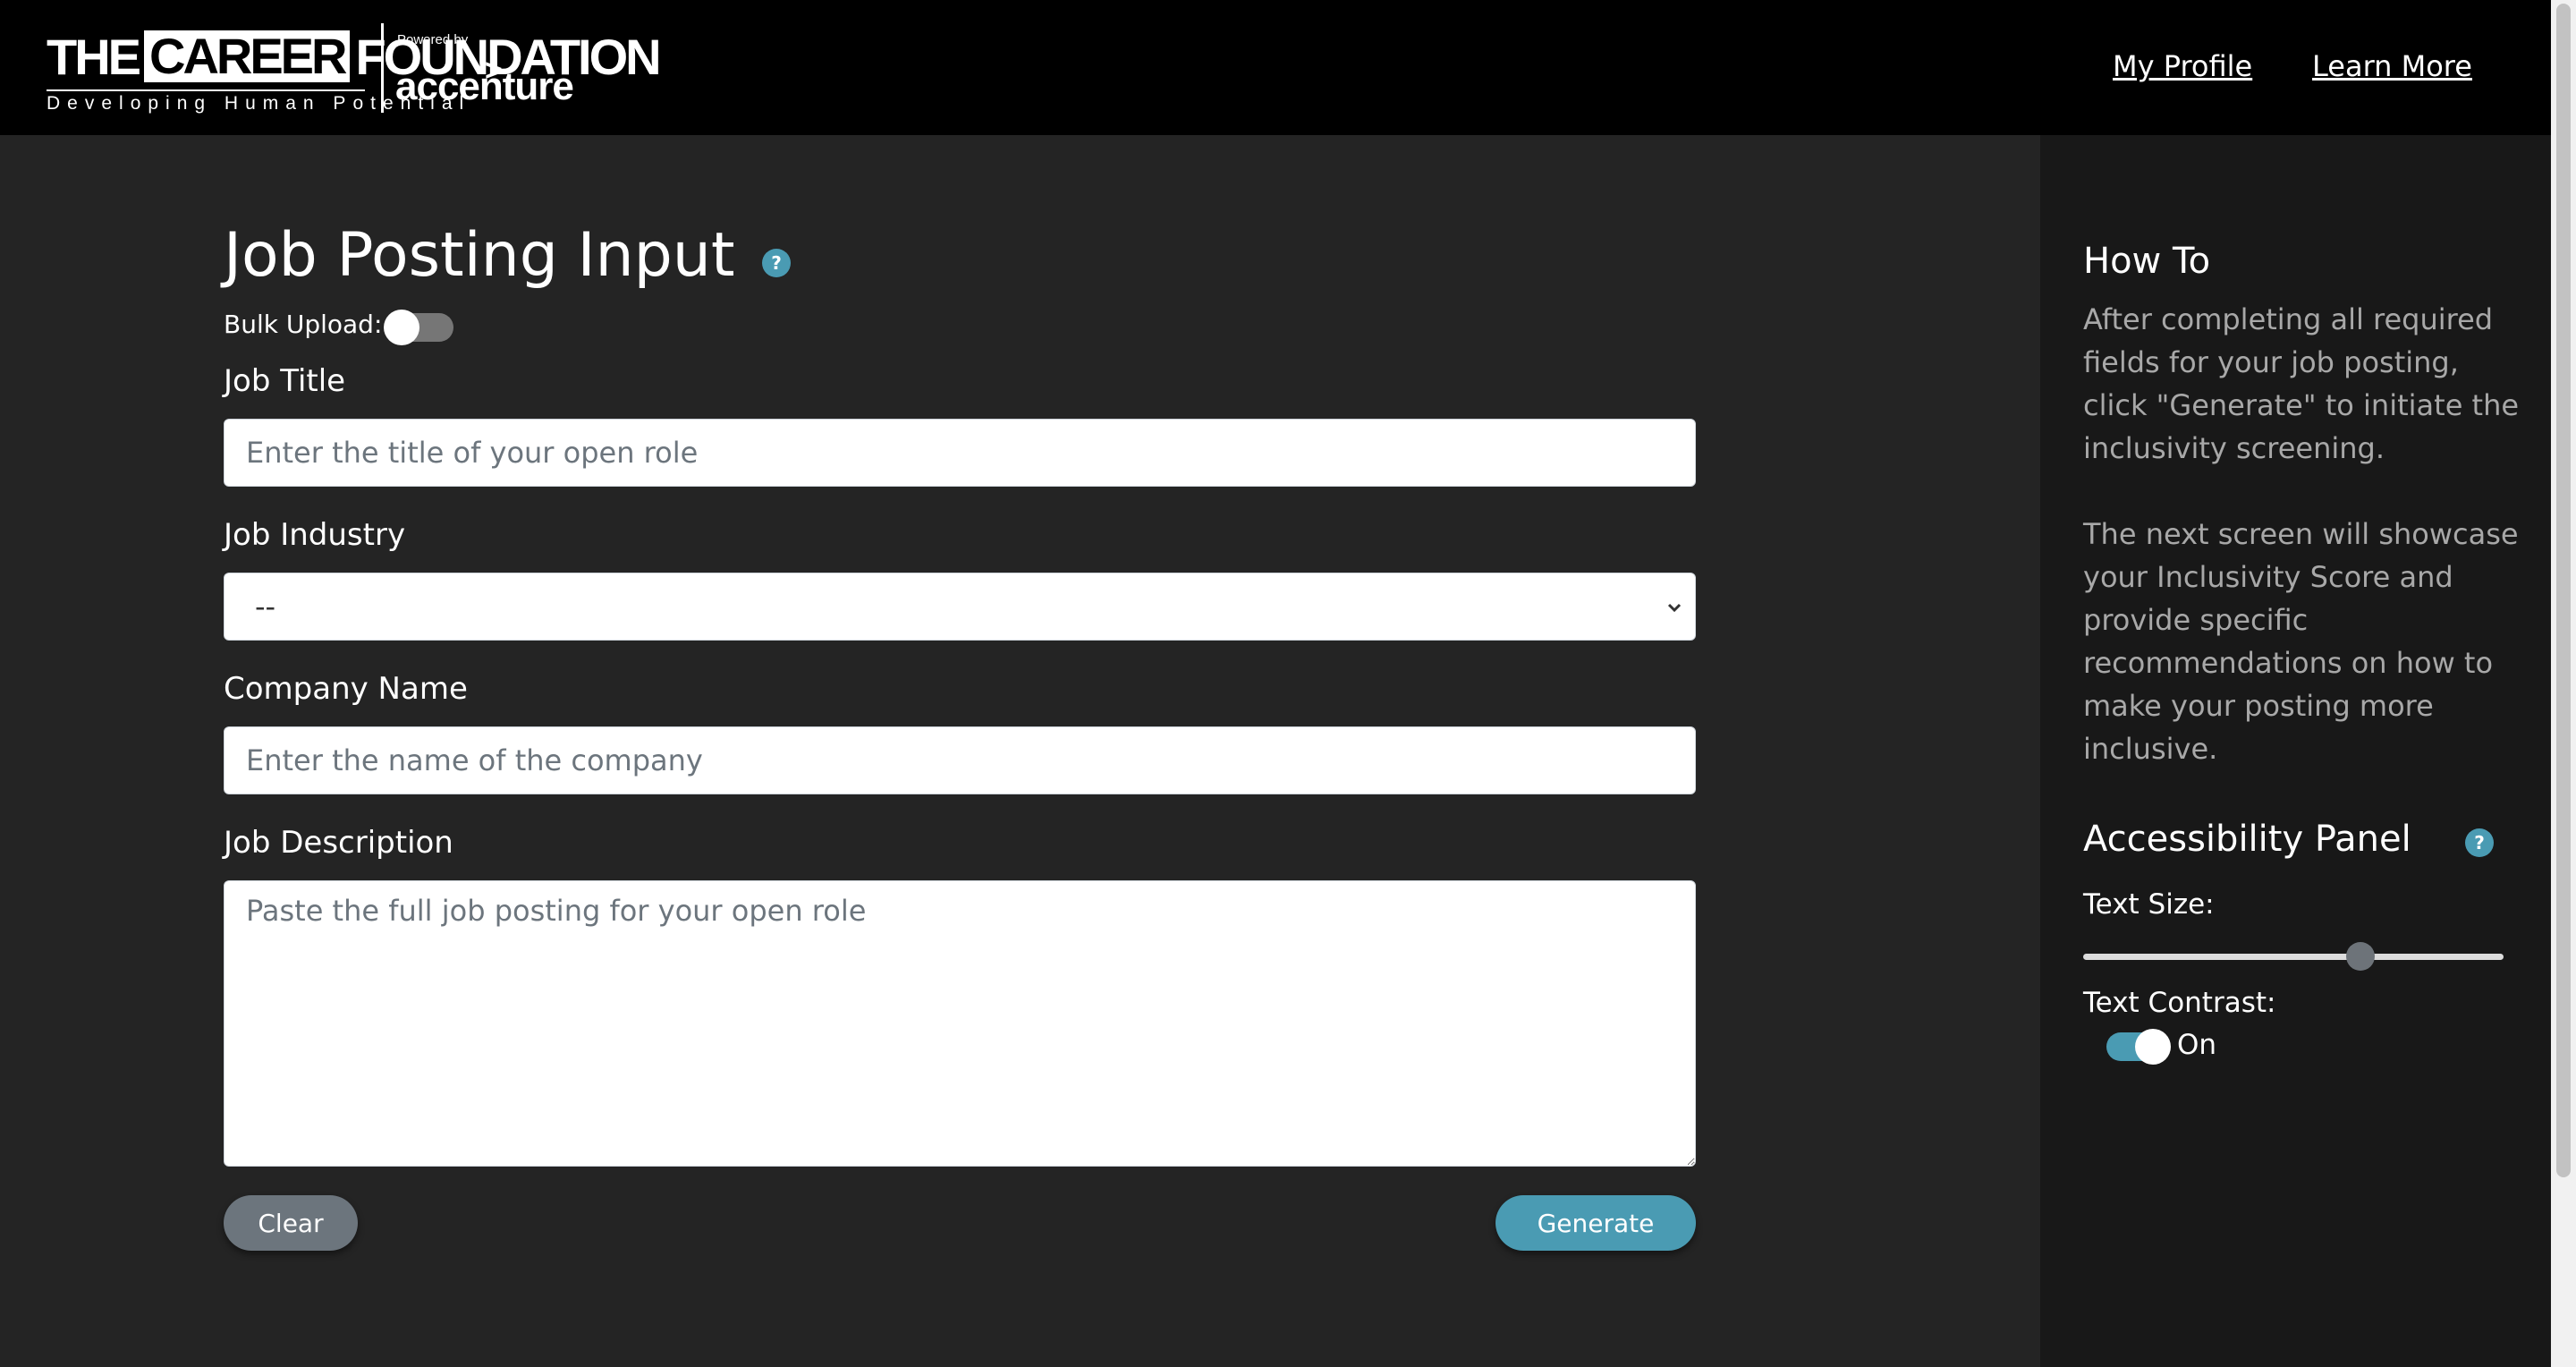 Image resolution: width=2576 pixels, height=1367 pixels. What do you see at coordinates (2360, 956) in the screenshot?
I see `text-size-slider-thumb` at bounding box center [2360, 956].